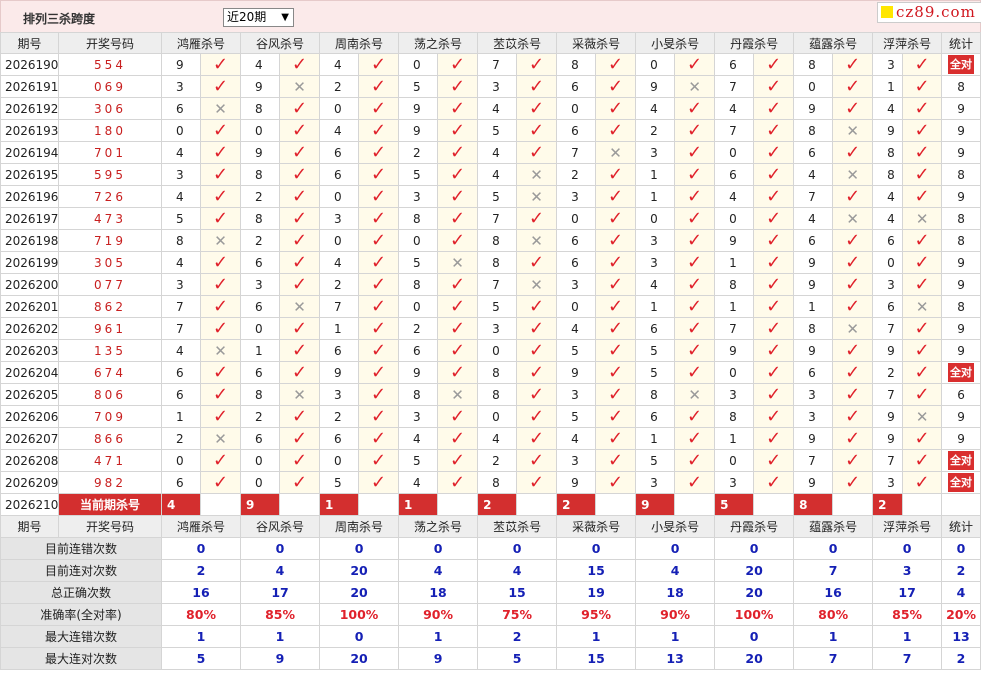 This screenshot has width=981, height=676. What do you see at coordinates (110, 306) in the screenshot?
I see `draw-number: 862` at bounding box center [110, 306].